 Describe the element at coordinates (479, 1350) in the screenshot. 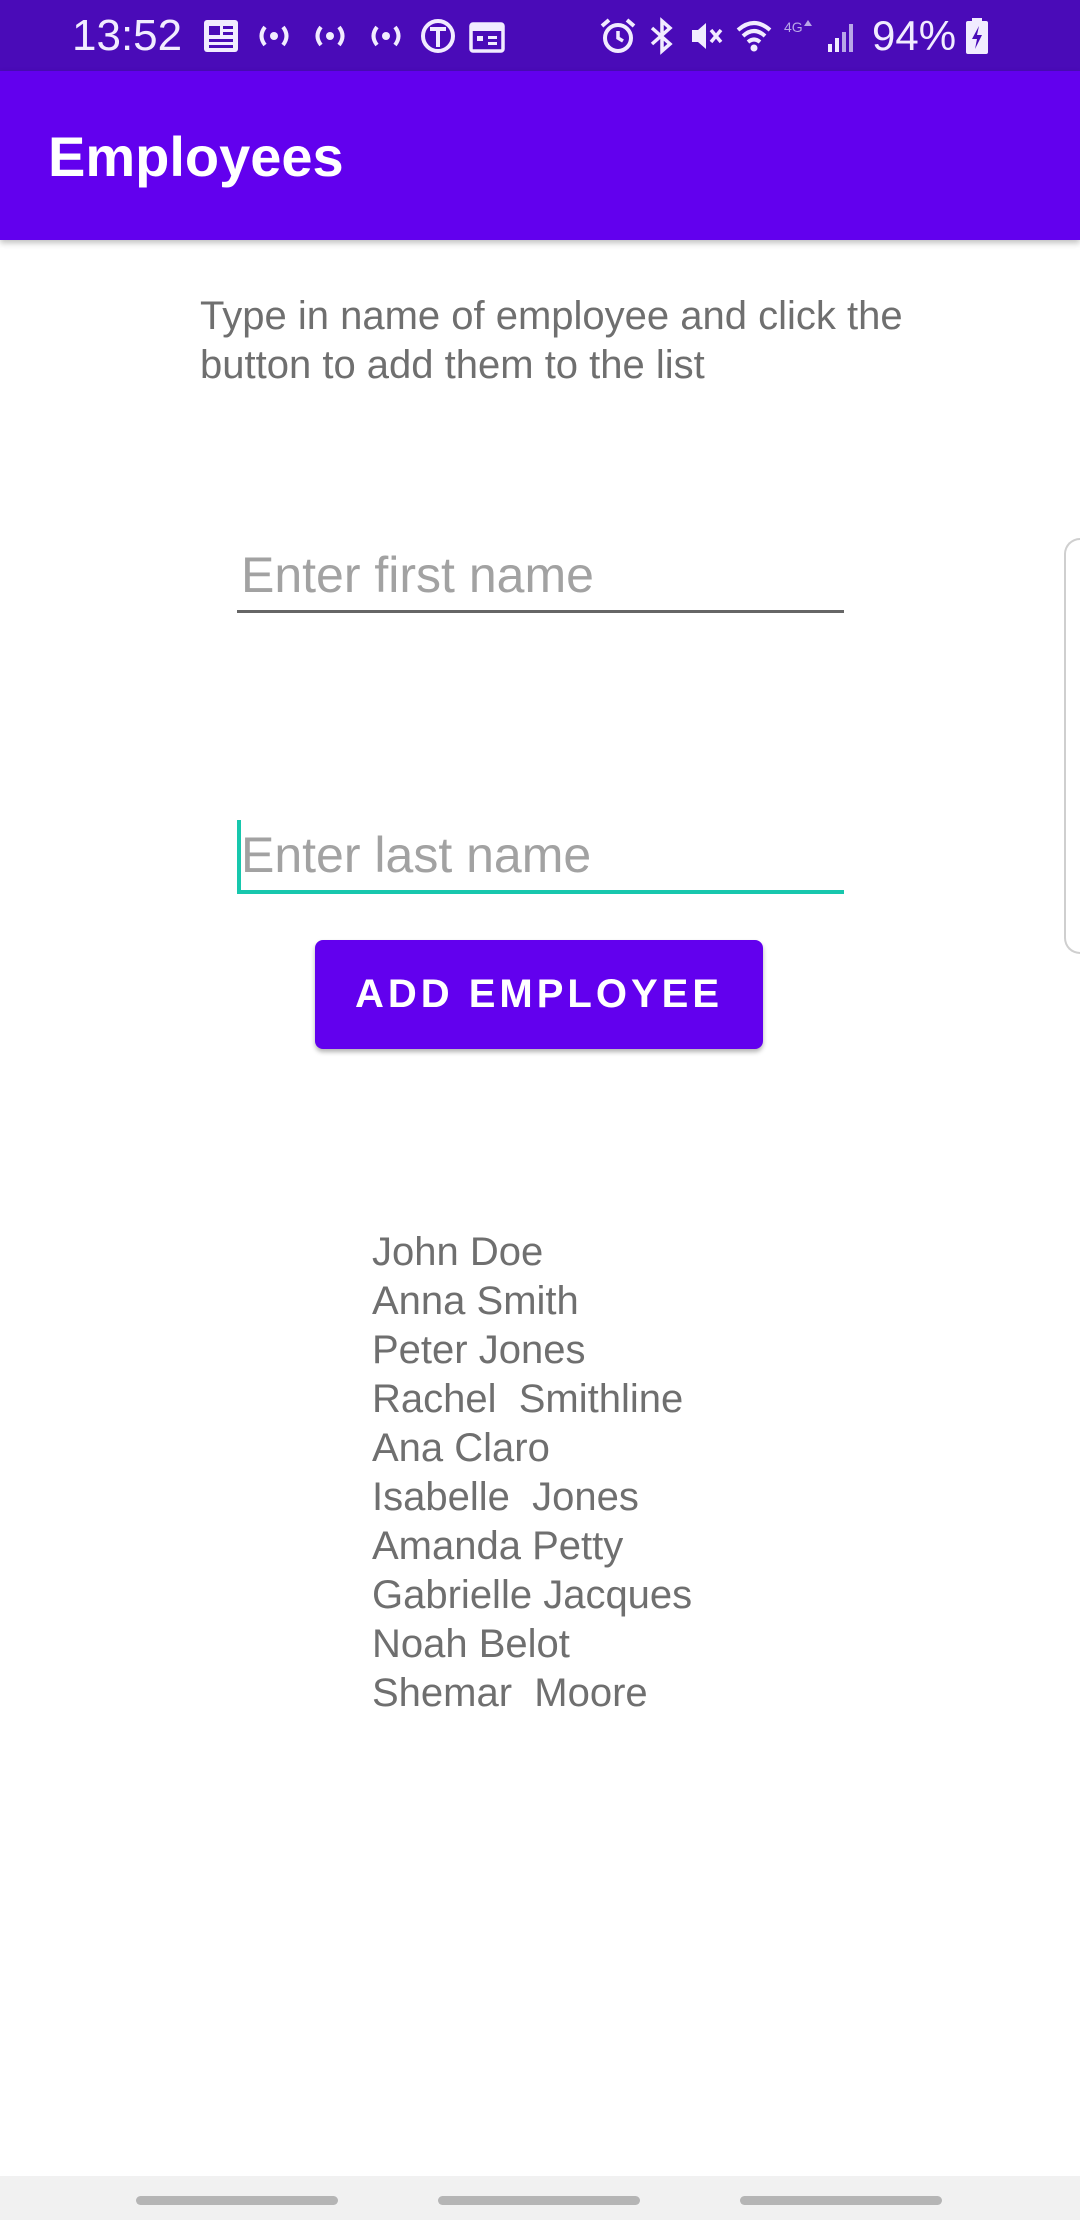

I see `list-item: Peter Jones` at that location.